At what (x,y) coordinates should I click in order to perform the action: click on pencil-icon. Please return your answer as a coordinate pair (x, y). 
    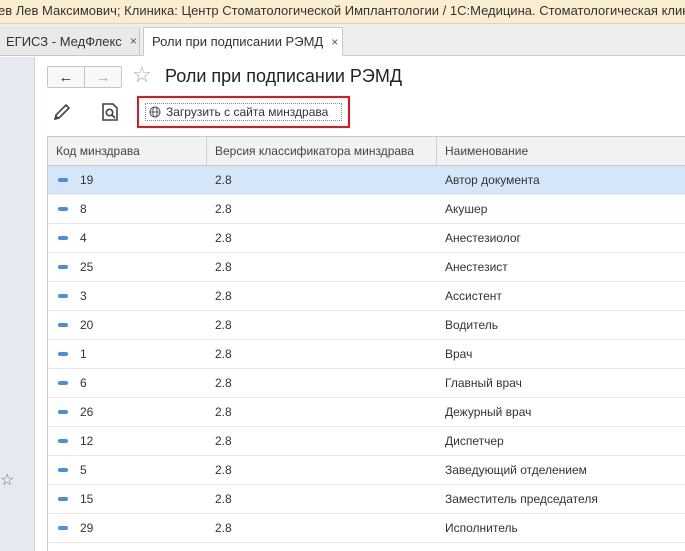
    Looking at the image, I should click on (62, 112).